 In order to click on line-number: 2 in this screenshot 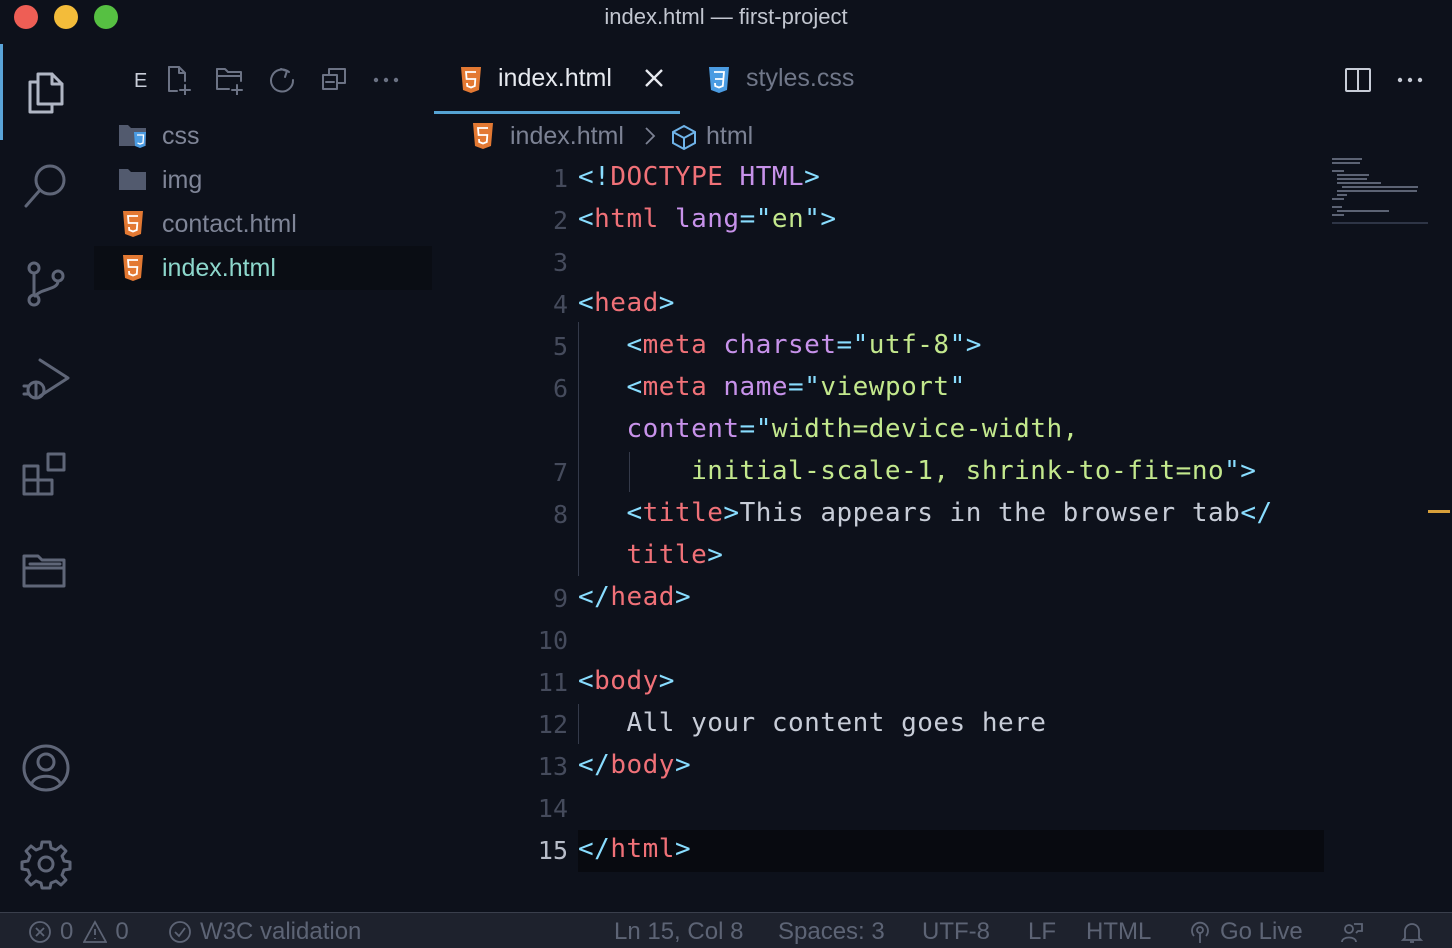, I will do `click(560, 220)`.